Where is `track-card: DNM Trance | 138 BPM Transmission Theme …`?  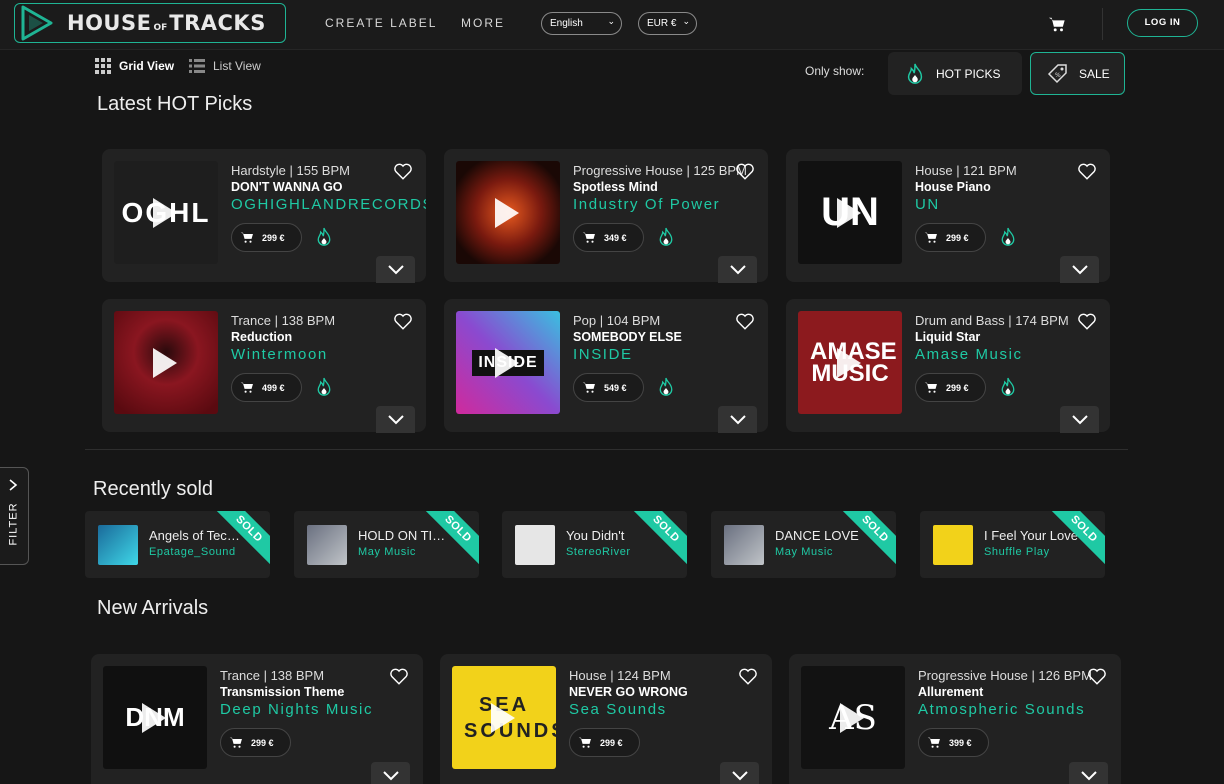 track-card: DNM Trance | 138 BPM Transmission Theme … is located at coordinates (257, 719).